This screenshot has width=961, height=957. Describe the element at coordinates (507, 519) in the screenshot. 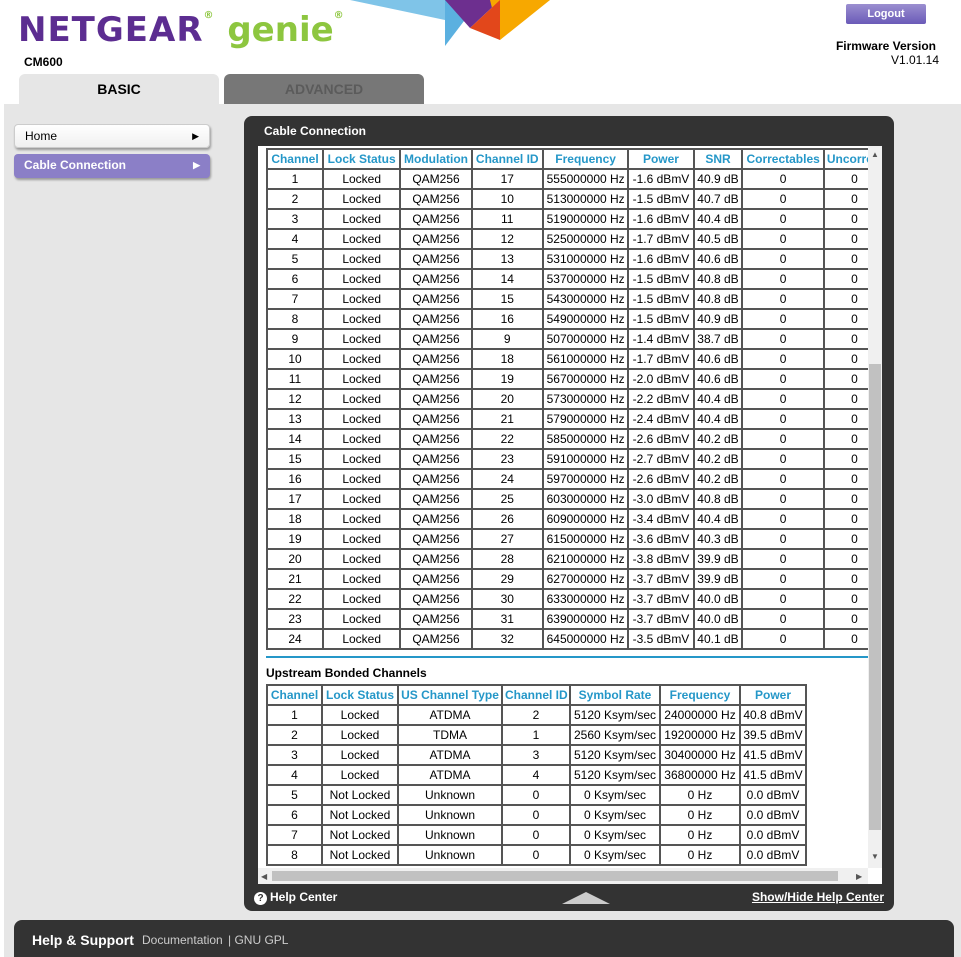

I see `table-cell: 26` at that location.